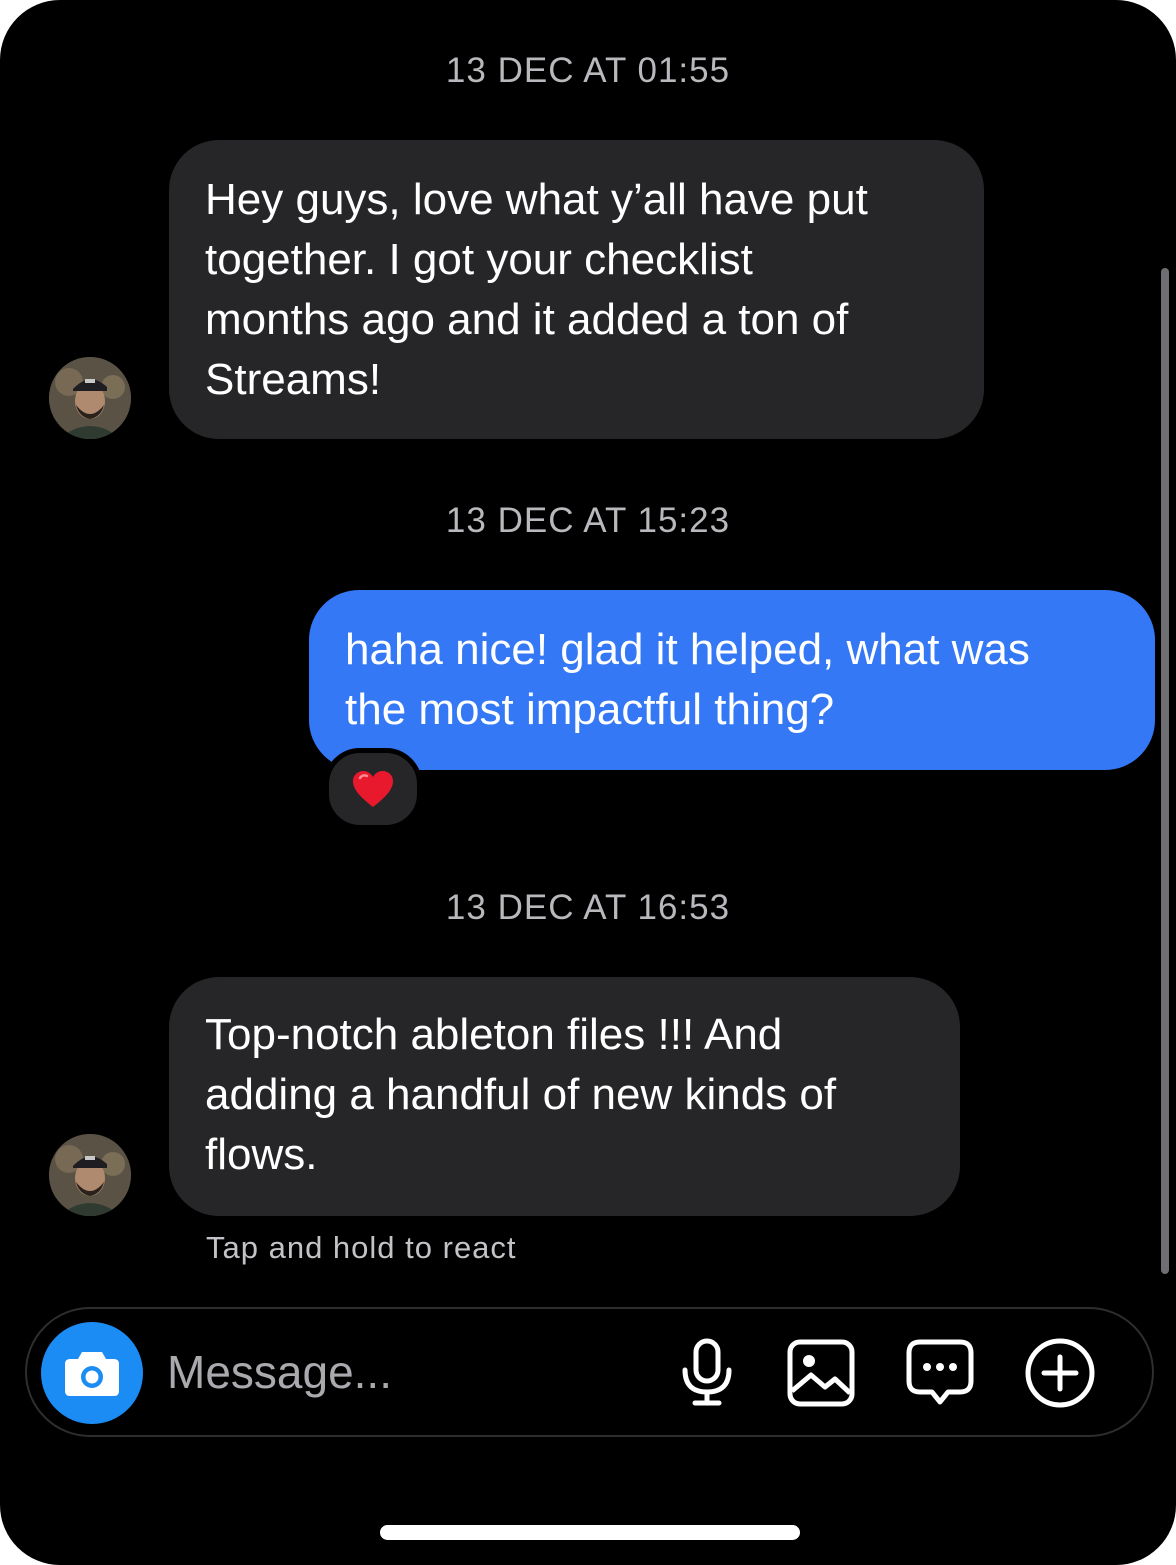  I want to click on home-indicator, so click(590, 1532).